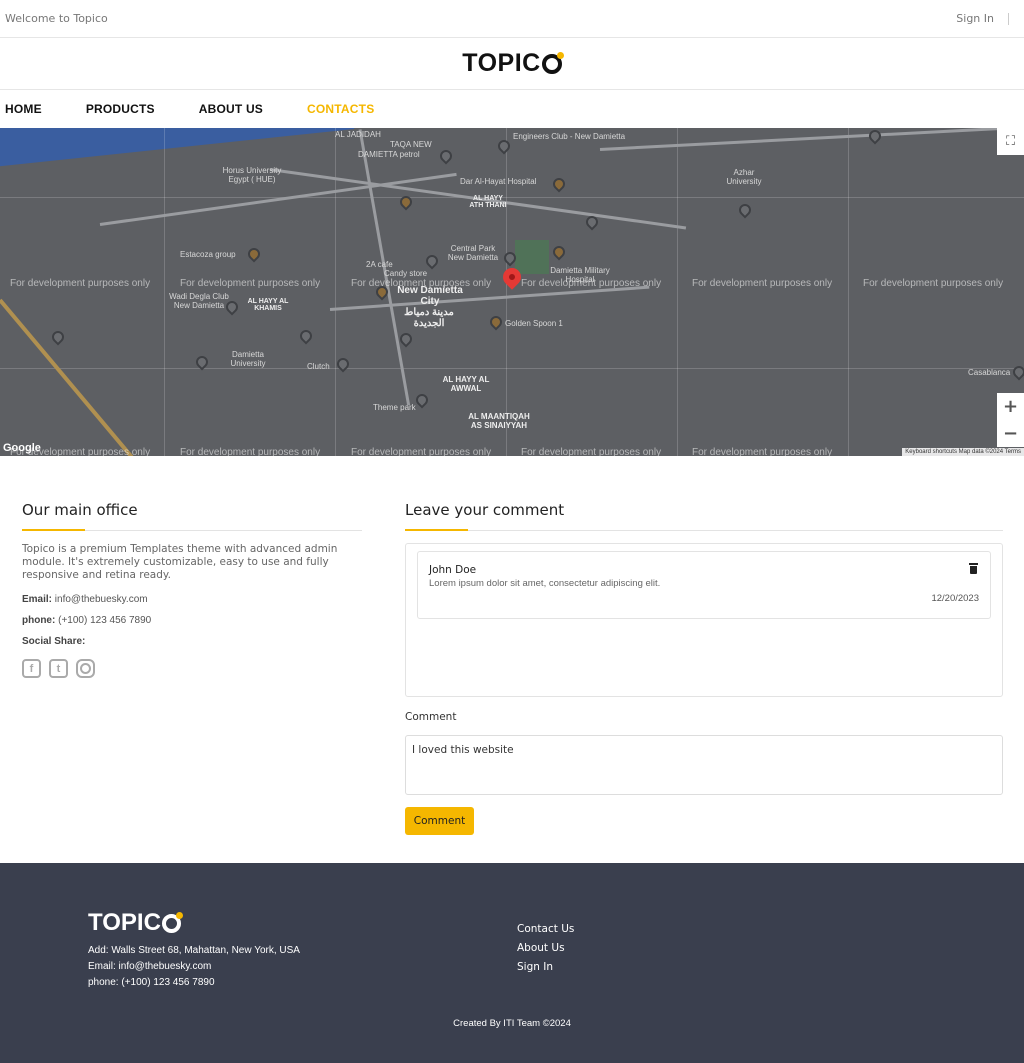  Describe the element at coordinates (545, 948) in the screenshot. I see `footer-link-about-us: About Us` at that location.